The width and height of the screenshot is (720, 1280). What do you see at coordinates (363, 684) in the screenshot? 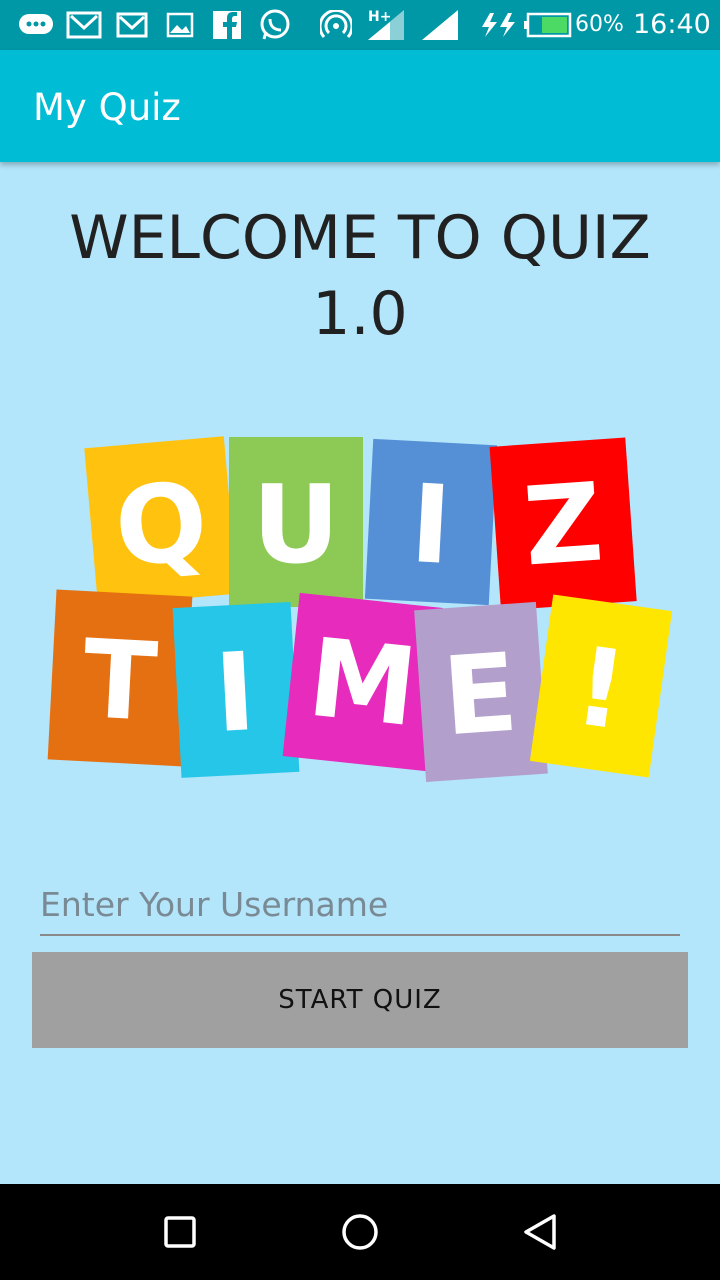
I see `logo-letter-m: M` at bounding box center [363, 684].